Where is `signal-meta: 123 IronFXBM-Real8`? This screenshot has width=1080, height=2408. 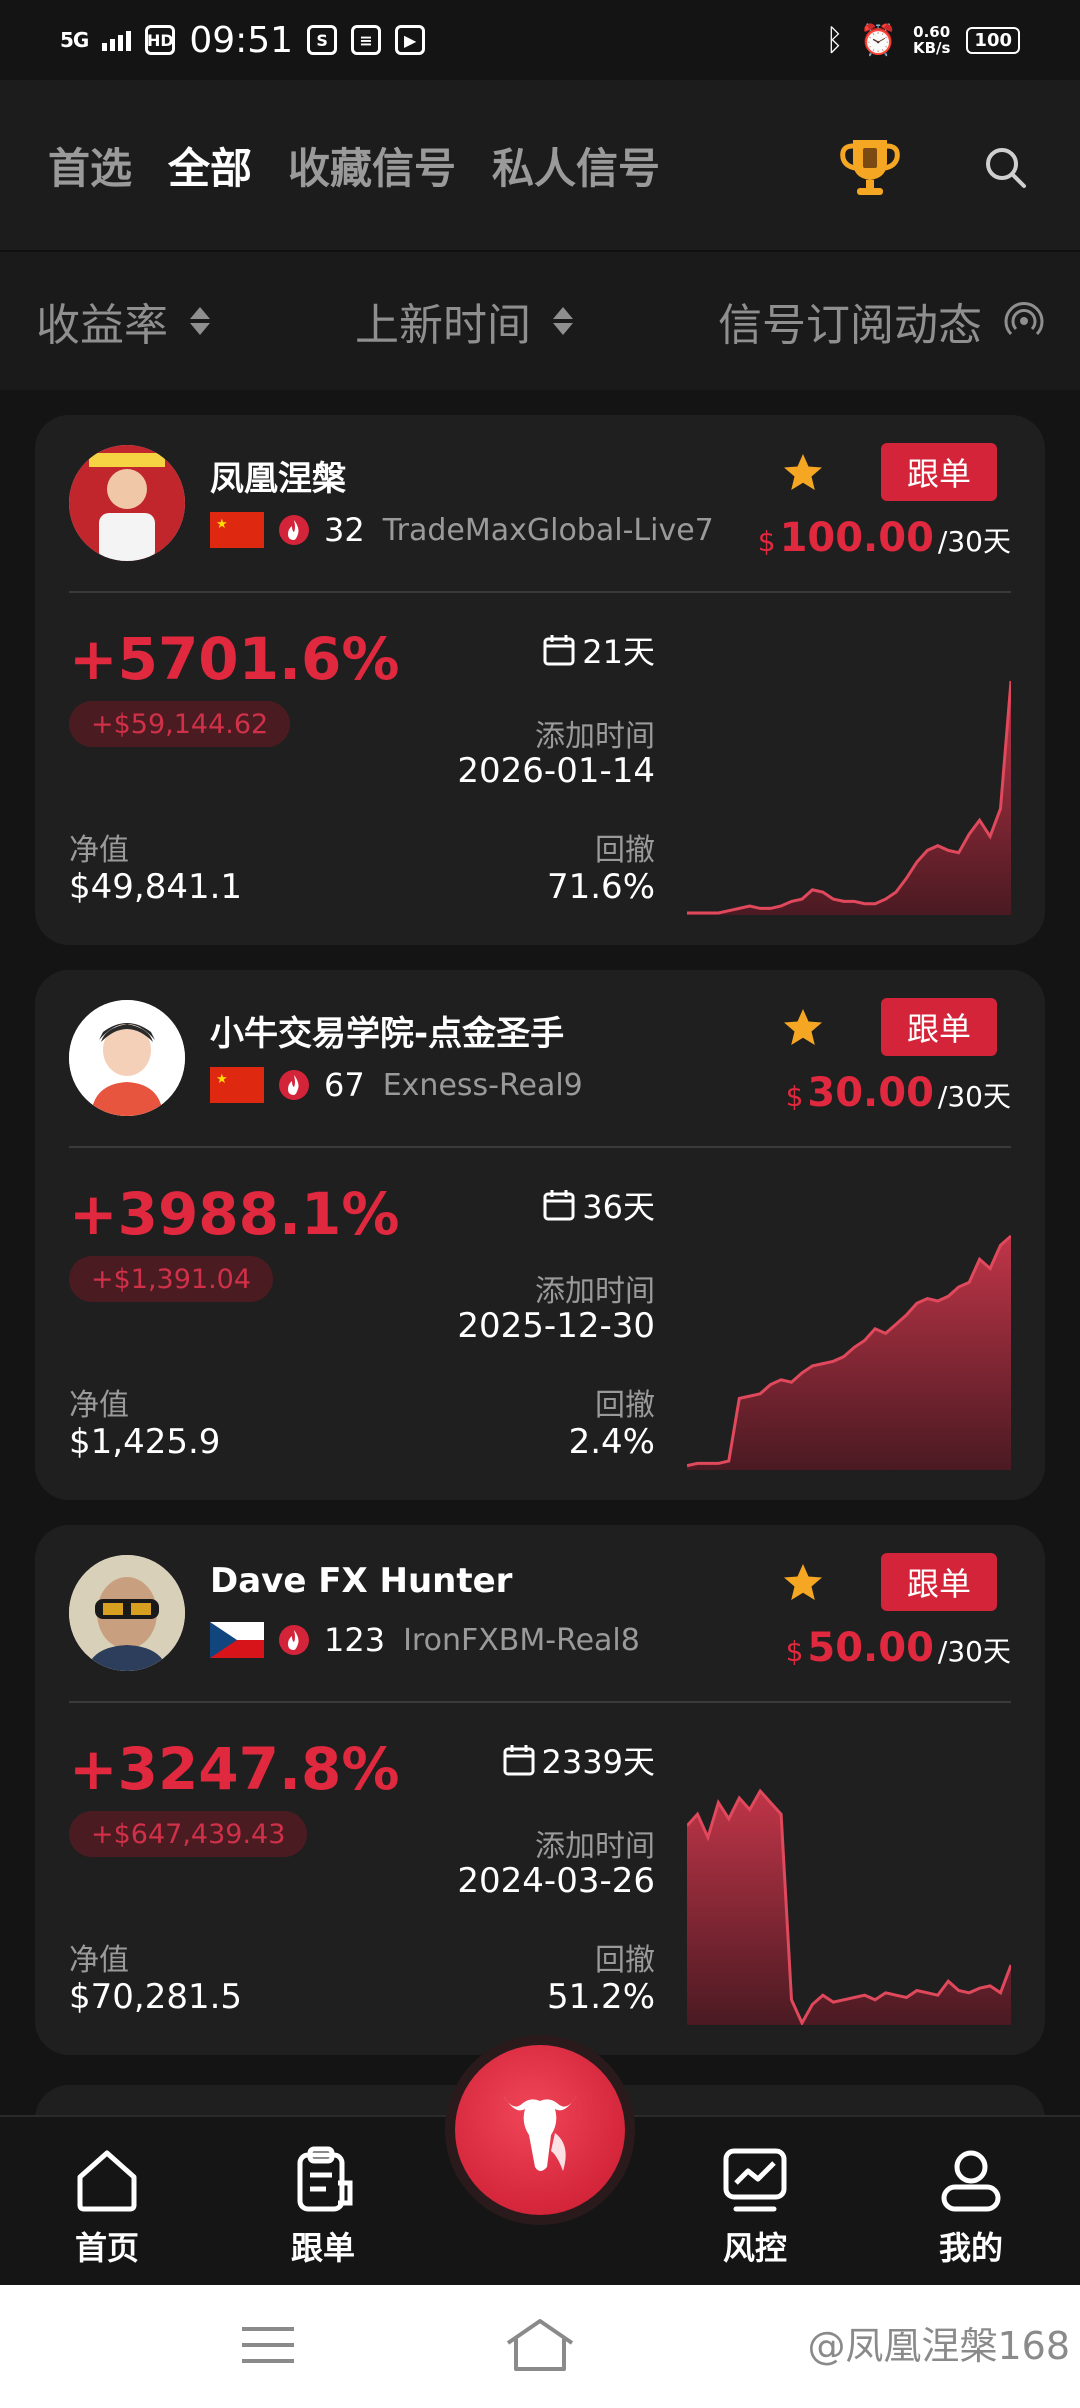
signal-meta: 123 IronFXBM-Real8 is located at coordinates (425, 1640).